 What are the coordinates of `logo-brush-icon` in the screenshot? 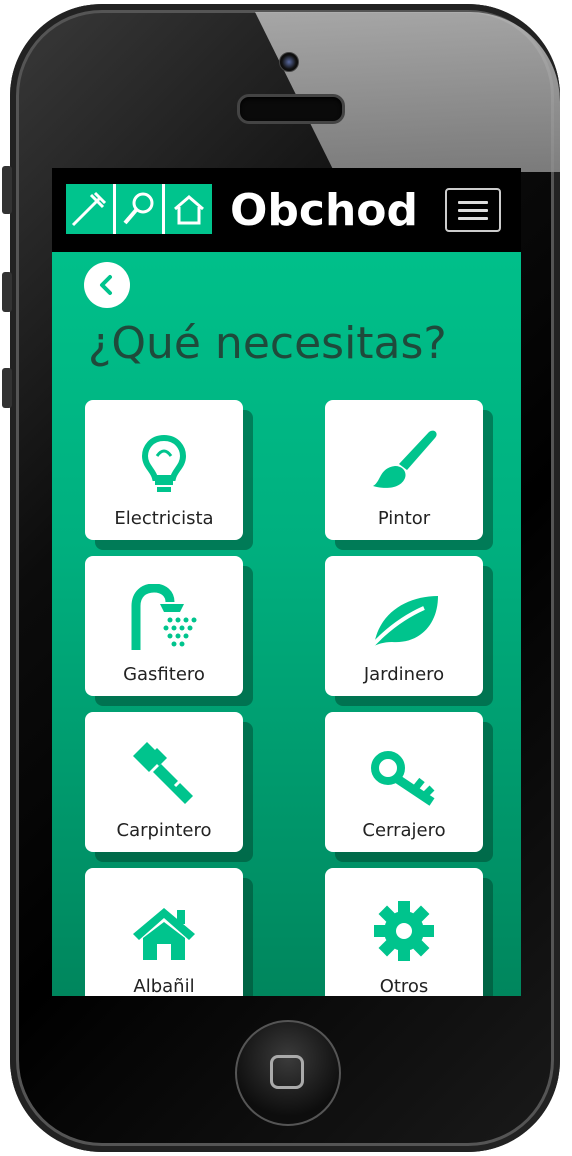 It's located at (141, 209).